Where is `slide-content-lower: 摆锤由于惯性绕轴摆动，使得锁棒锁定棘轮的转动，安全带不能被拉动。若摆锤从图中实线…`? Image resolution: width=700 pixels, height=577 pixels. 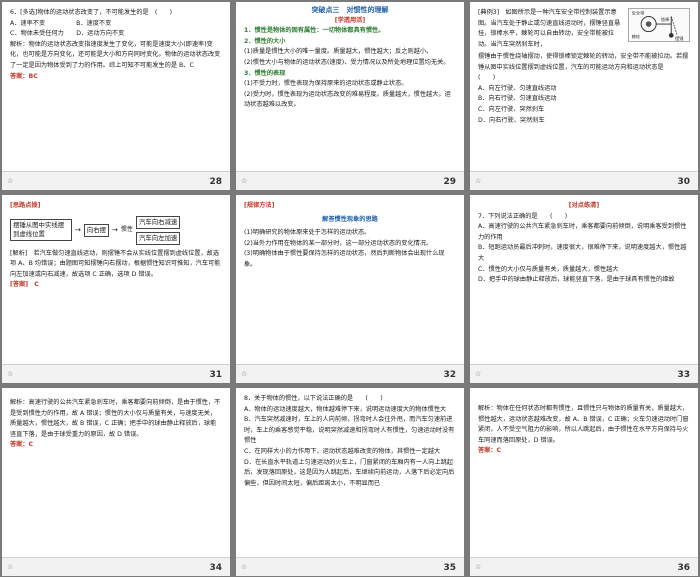 slide-content-lower: 摆锤由于惯性绕轴摆动，使得锁棒锁定棘轮的转动，安全带不能被拉动。若摆锤从图中实线… is located at coordinates (584, 110).